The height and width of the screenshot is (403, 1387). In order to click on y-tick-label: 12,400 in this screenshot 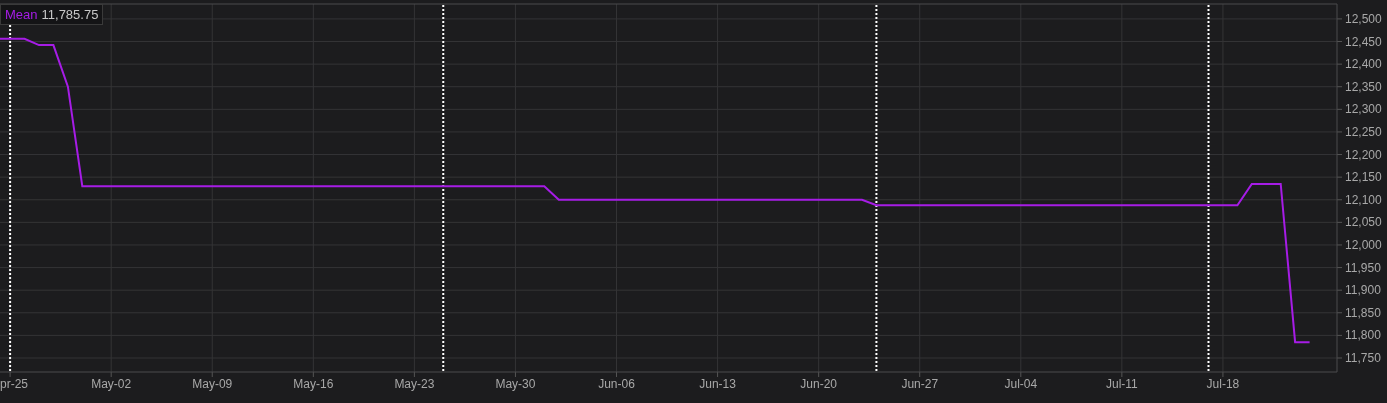, I will do `click(1363, 64)`.